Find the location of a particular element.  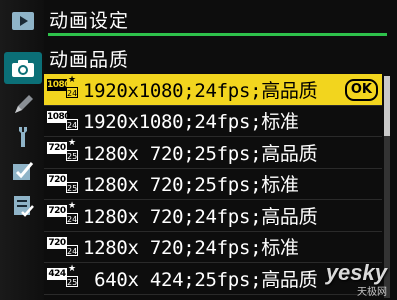

movie-quality-icon: 1080 ★ 24 is located at coordinates (62, 87).